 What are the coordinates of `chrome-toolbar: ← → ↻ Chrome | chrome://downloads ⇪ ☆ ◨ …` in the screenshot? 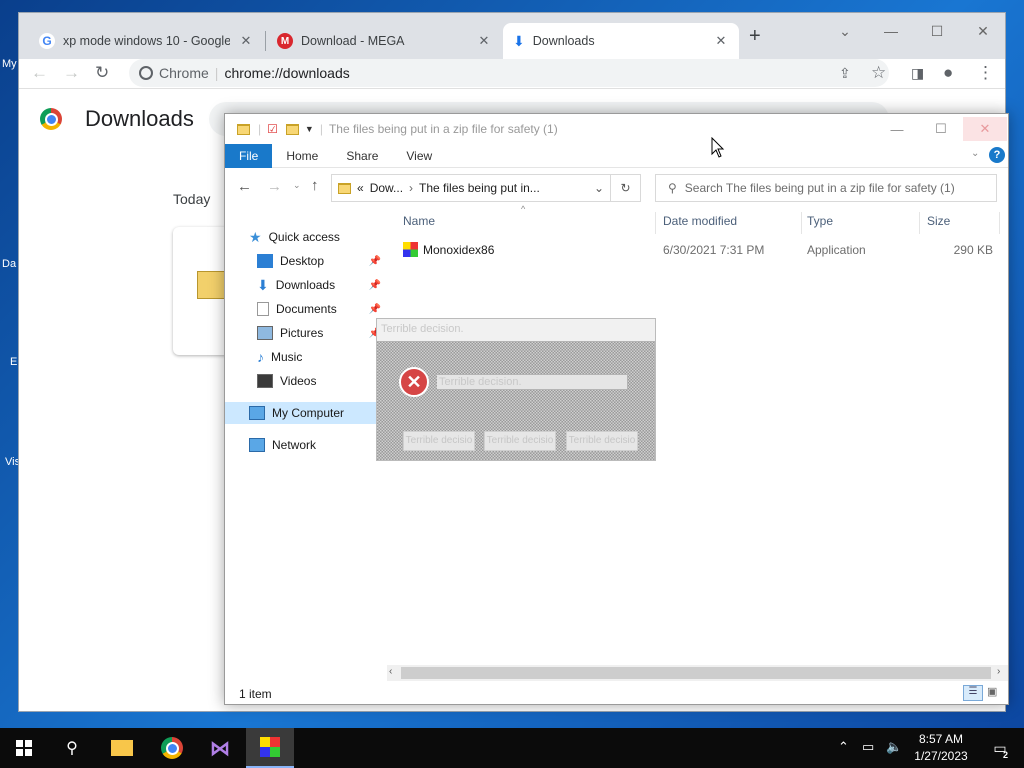 It's located at (512, 74).